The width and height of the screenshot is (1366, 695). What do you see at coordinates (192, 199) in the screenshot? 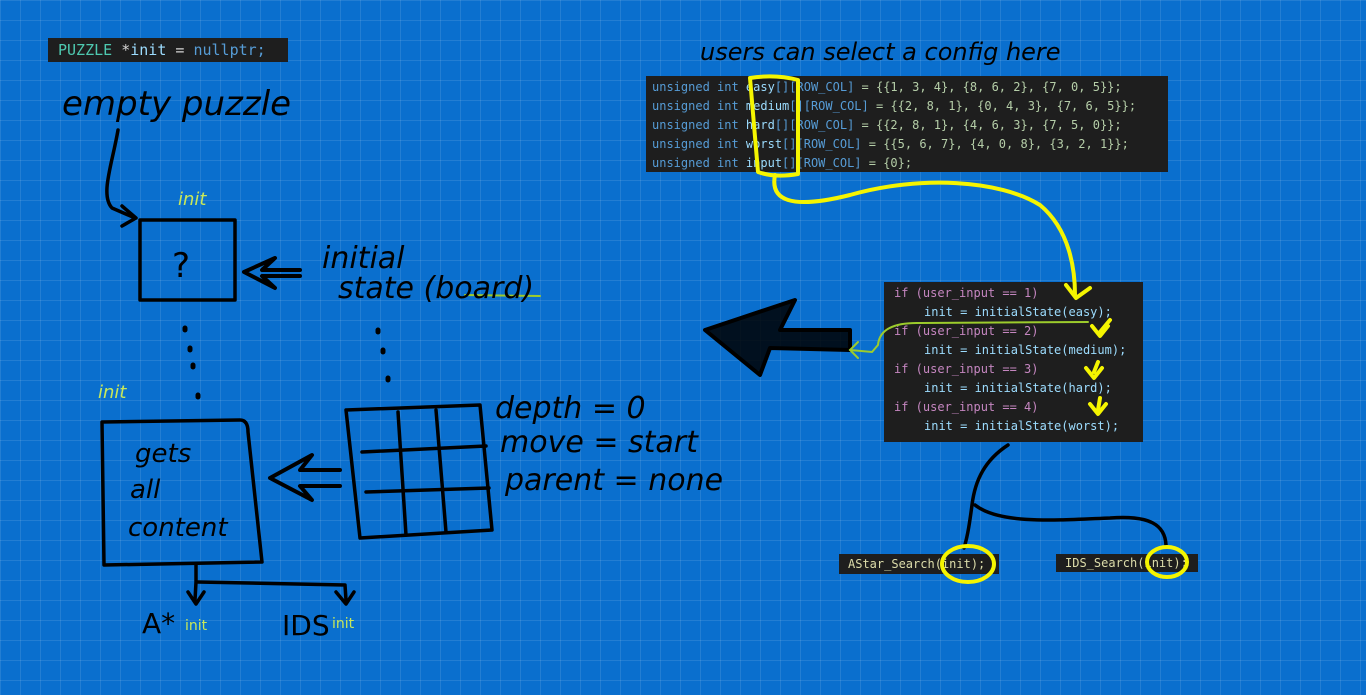
I see `init-label-box: init` at bounding box center [192, 199].